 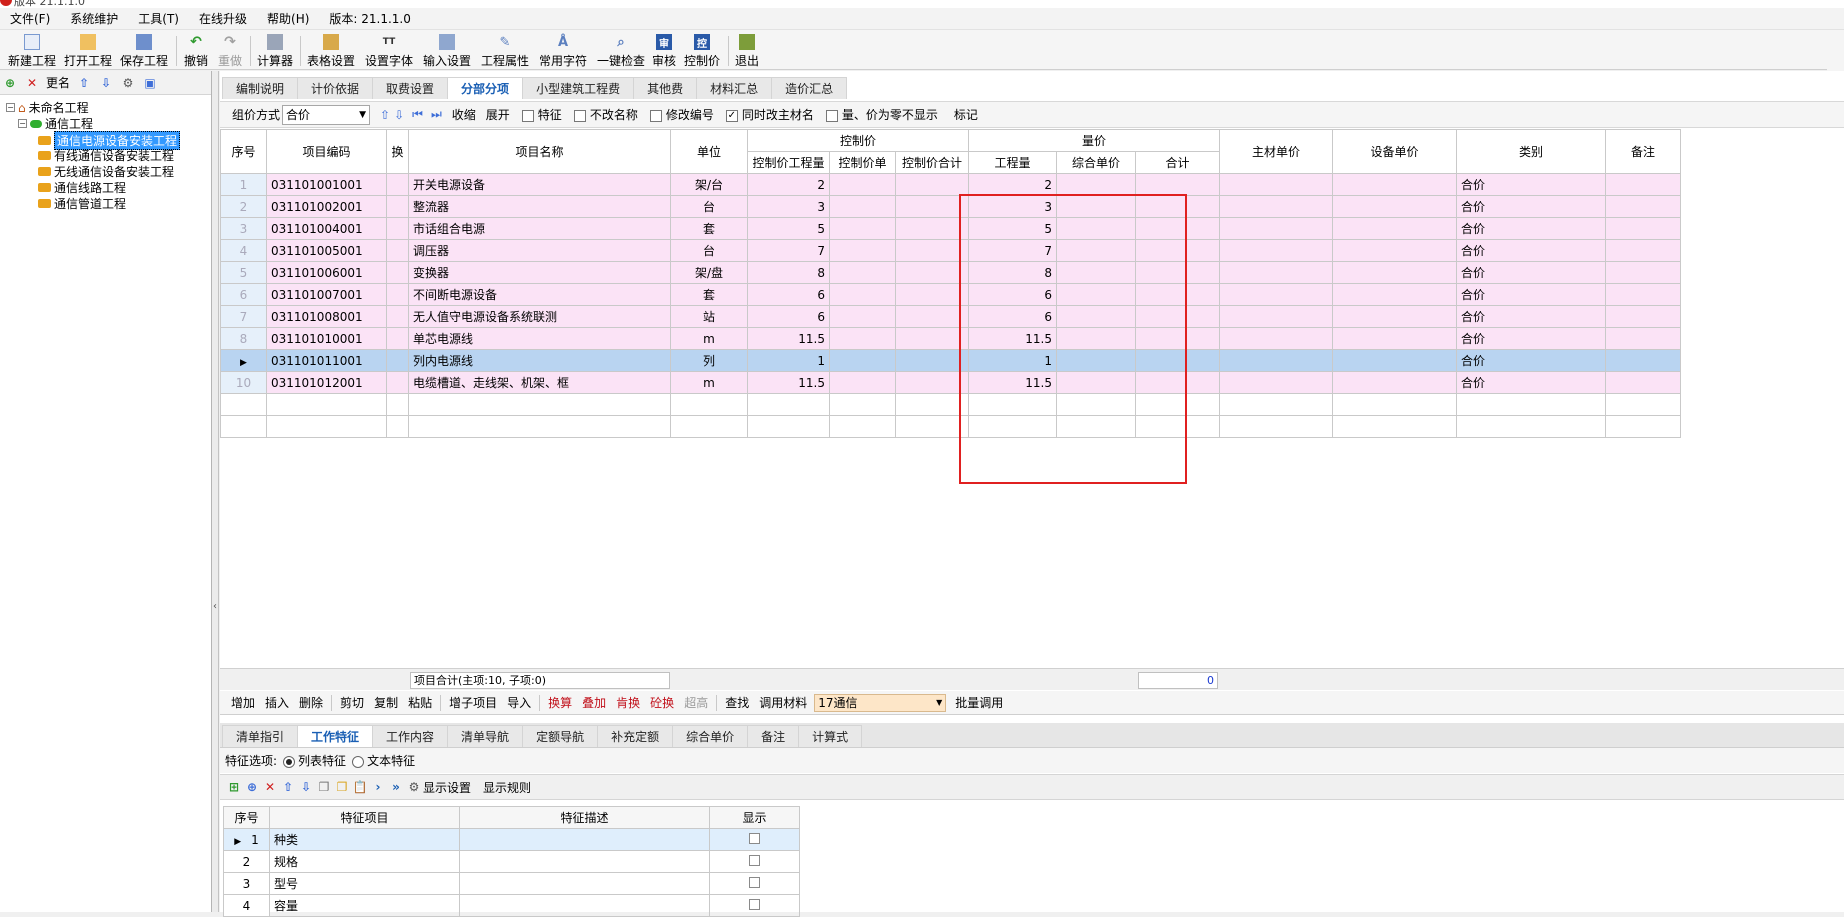 I want to click on col-control-qty: 控制价工程量, so click(x=788, y=162).